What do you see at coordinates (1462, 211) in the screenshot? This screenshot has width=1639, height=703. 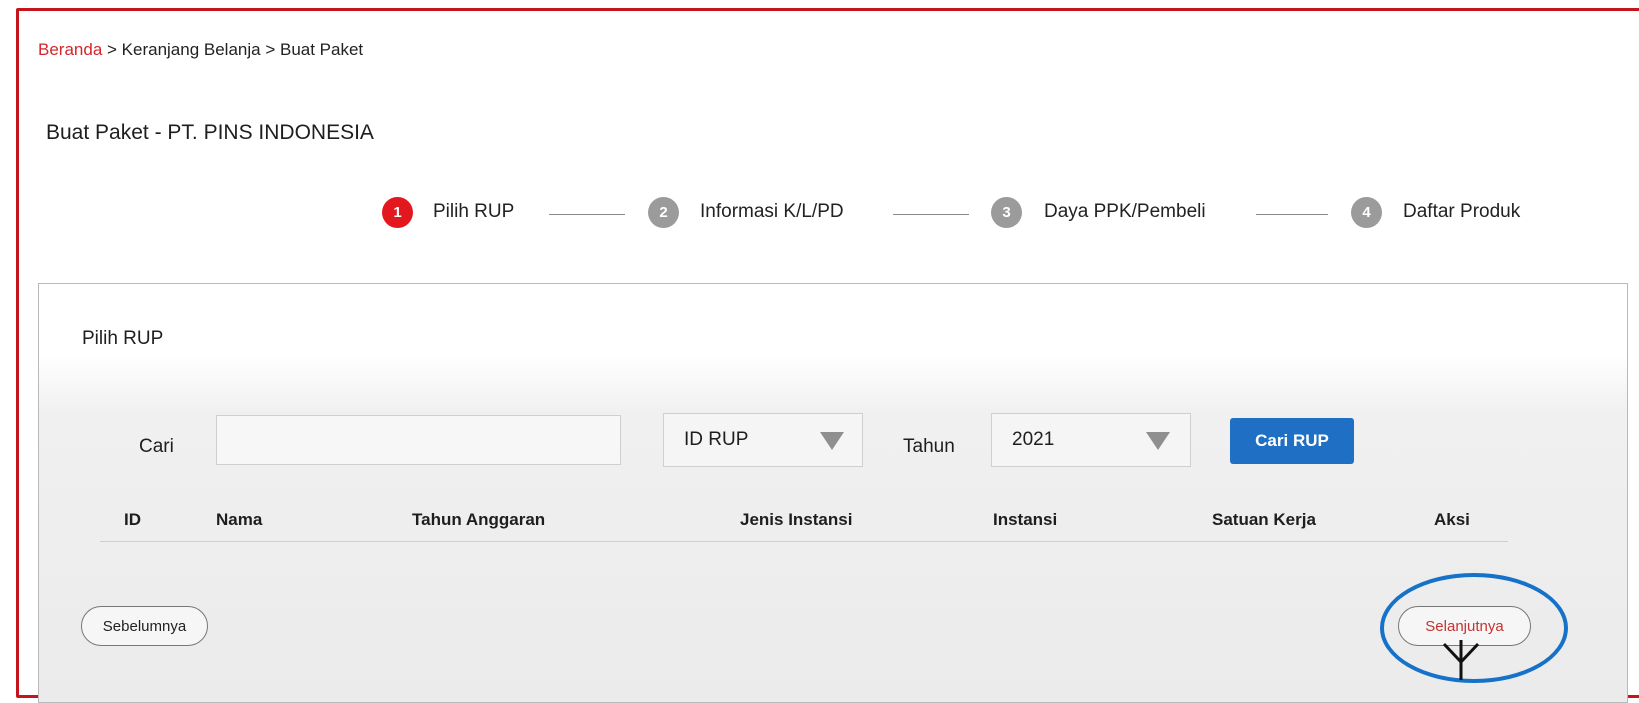 I see `step-4-label: Daftar Produk` at bounding box center [1462, 211].